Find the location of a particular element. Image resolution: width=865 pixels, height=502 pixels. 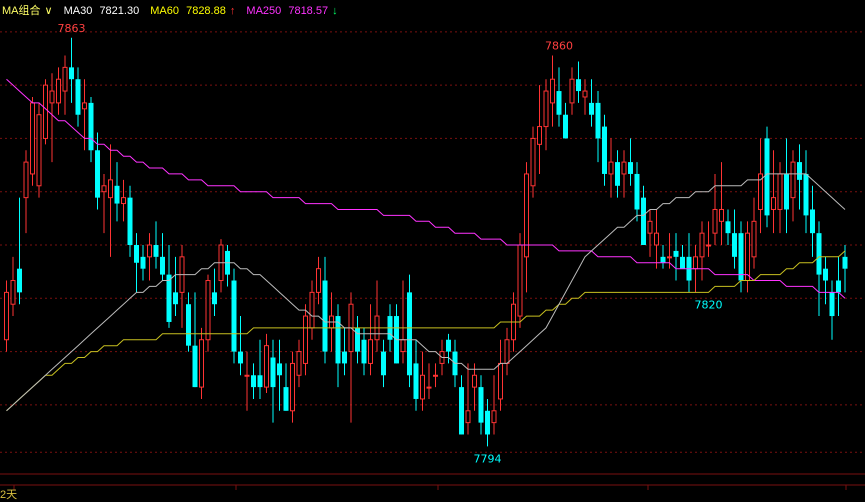

low-price-label-3: 7794 is located at coordinates (488, 458).